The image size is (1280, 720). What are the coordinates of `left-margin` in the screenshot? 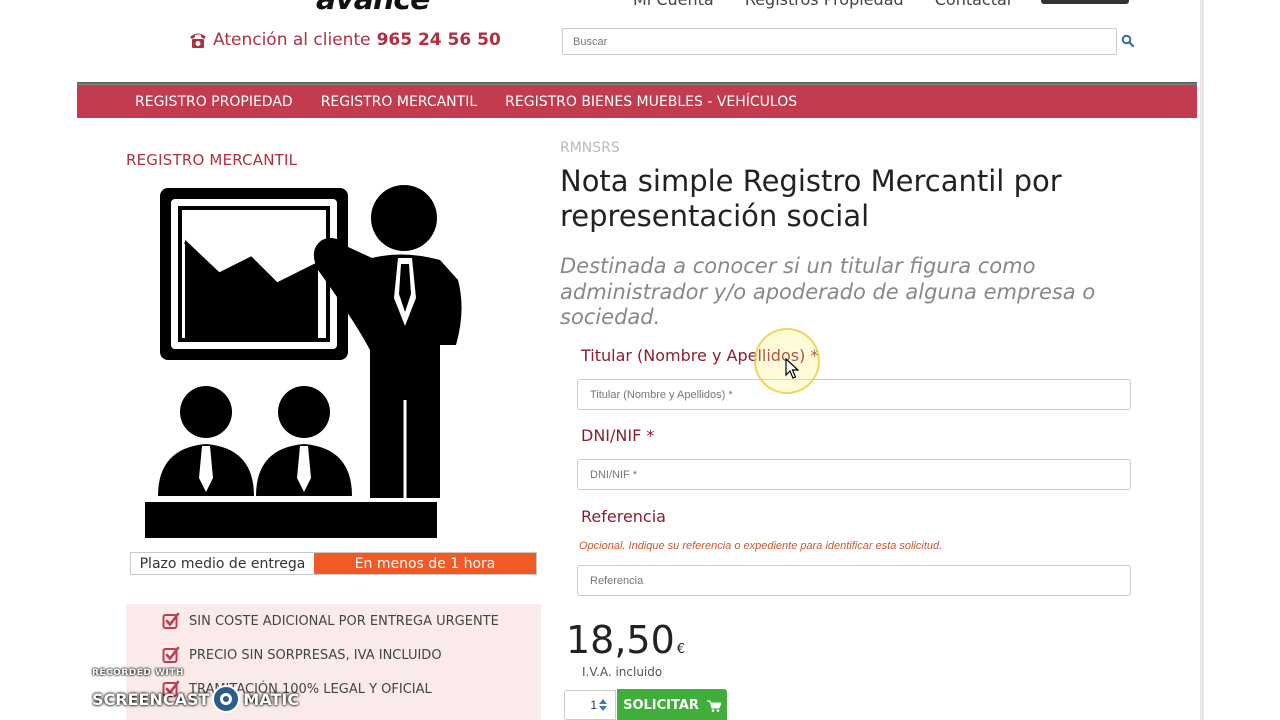 It's located at (38, 360).